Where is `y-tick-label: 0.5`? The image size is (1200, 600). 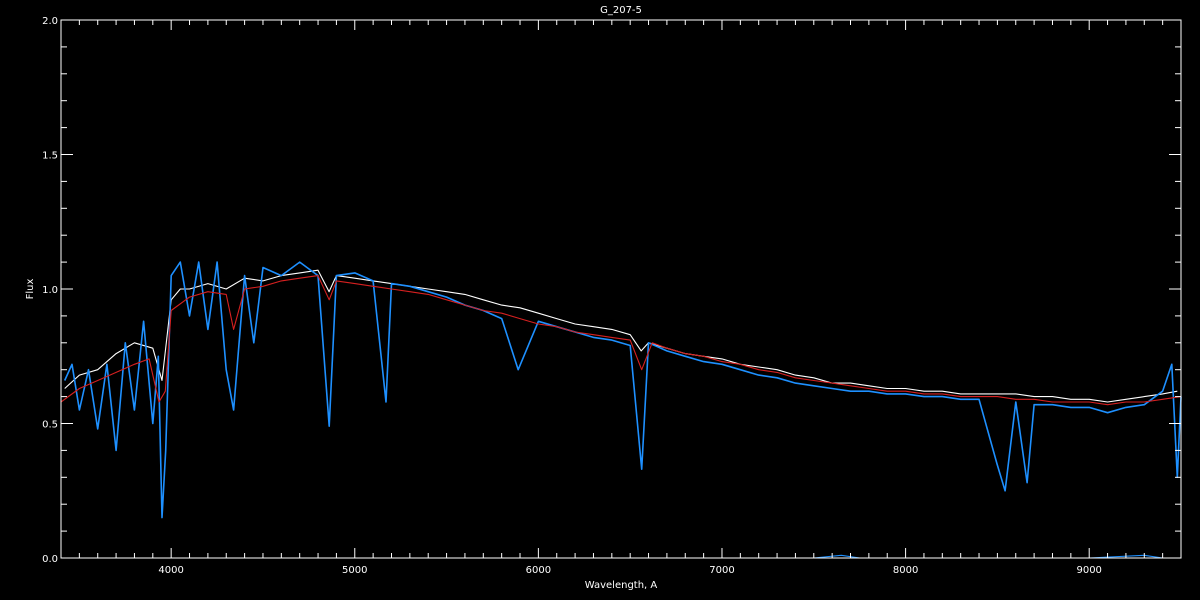
y-tick-label: 0.5 is located at coordinates (50, 425).